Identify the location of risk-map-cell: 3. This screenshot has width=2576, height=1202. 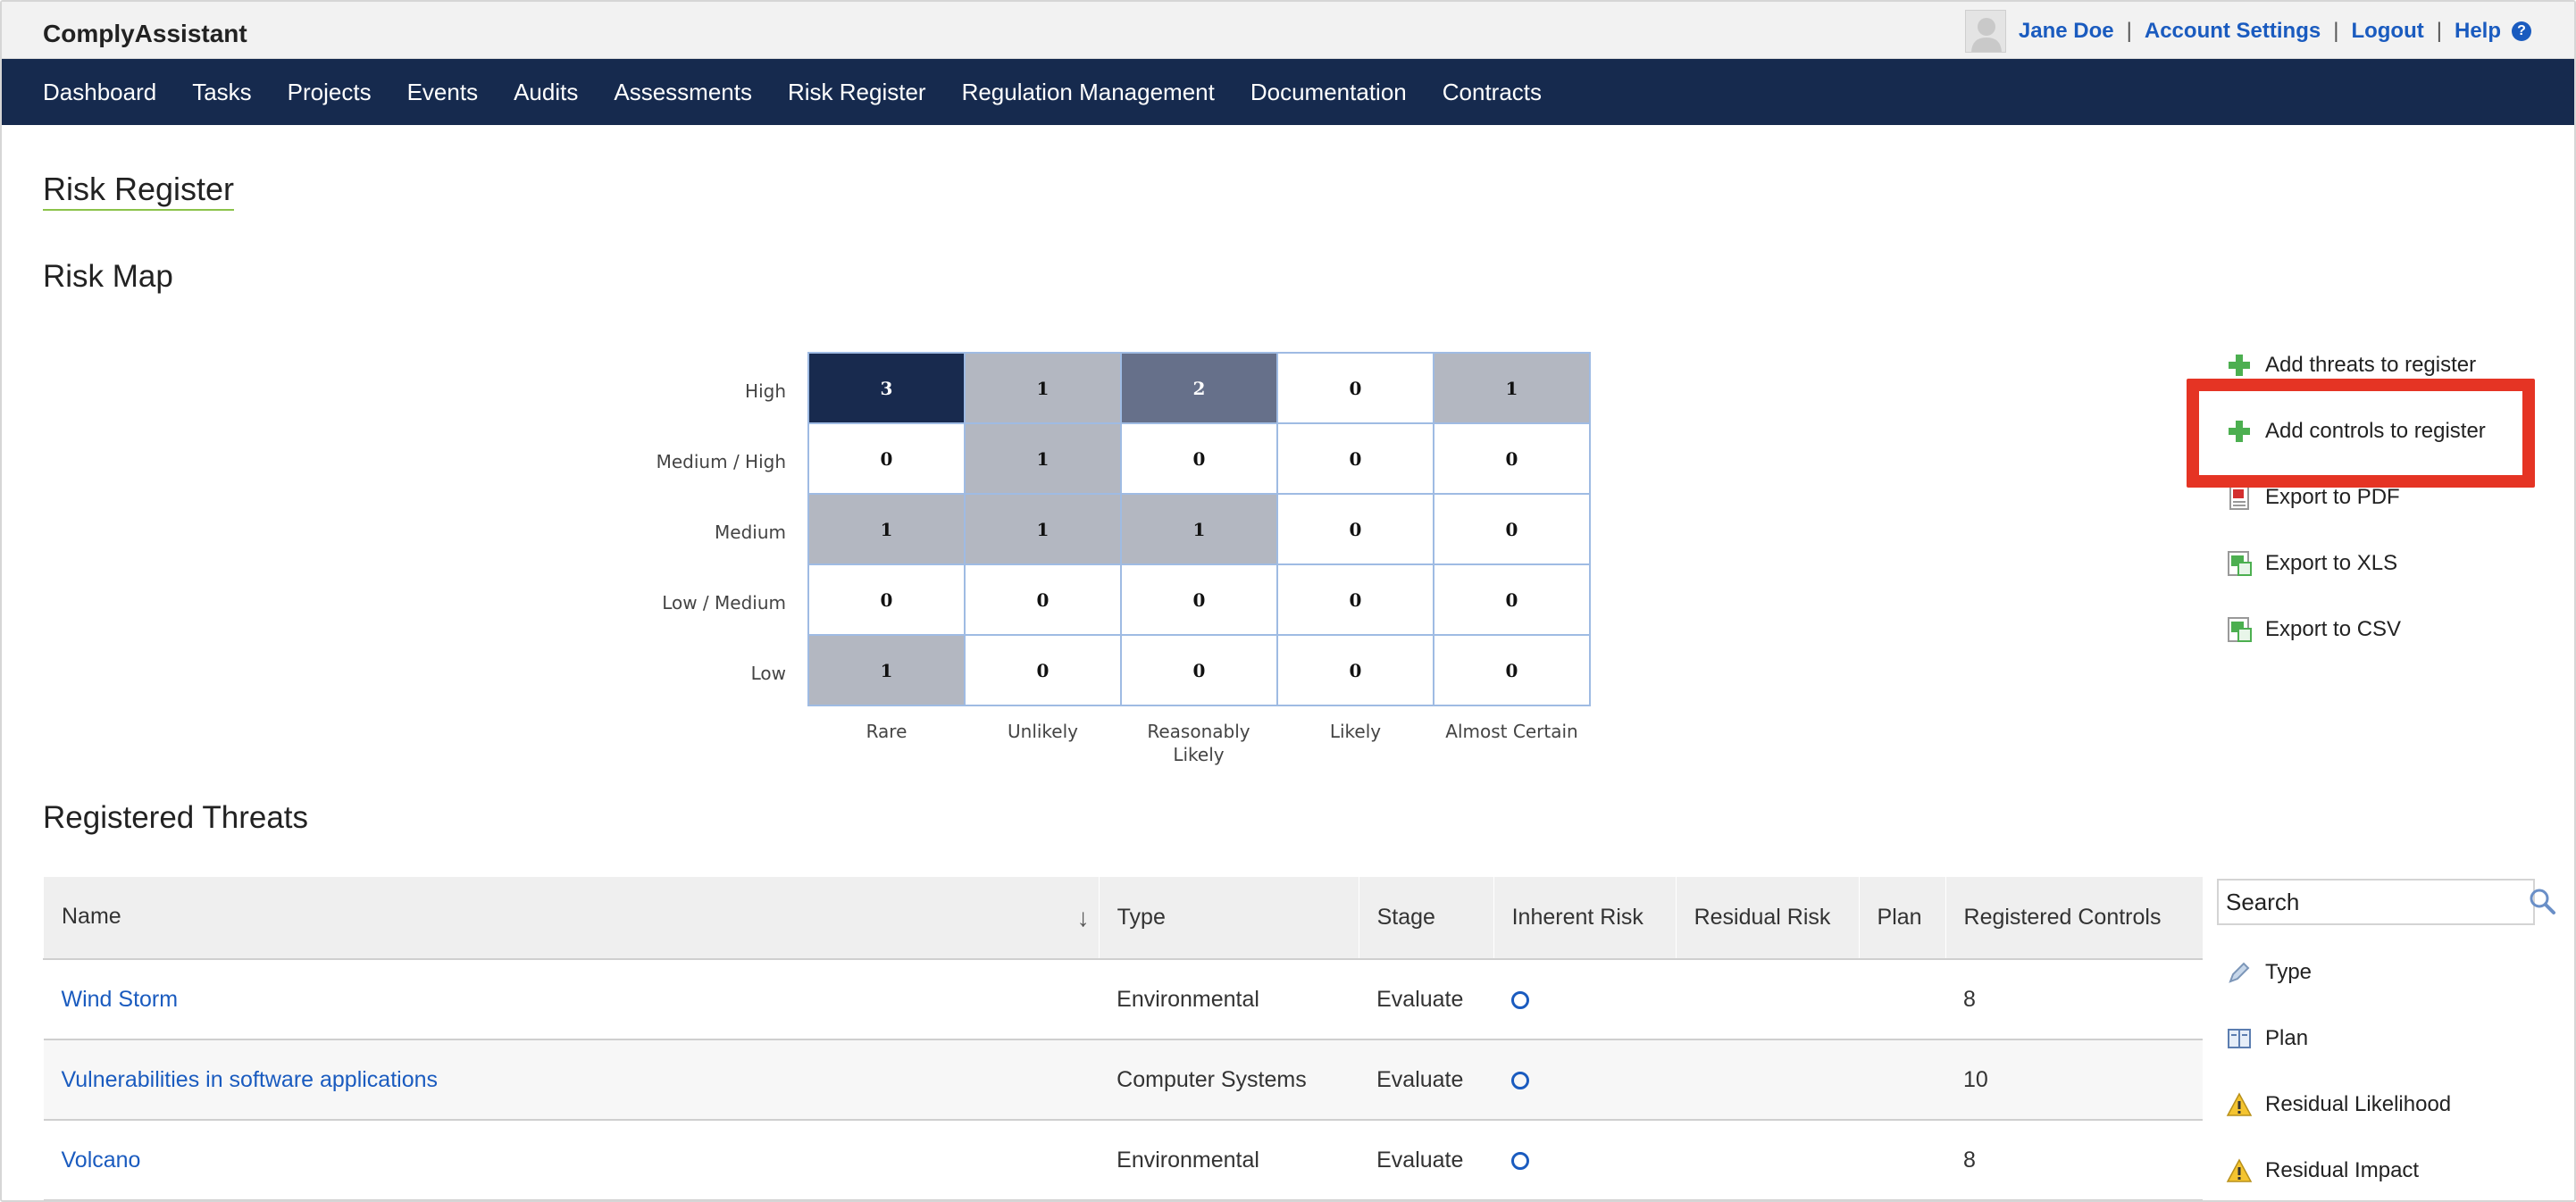
(887, 388).